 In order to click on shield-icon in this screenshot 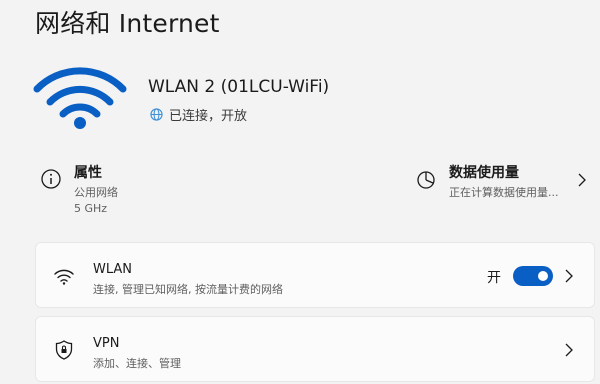, I will do `click(64, 350)`.